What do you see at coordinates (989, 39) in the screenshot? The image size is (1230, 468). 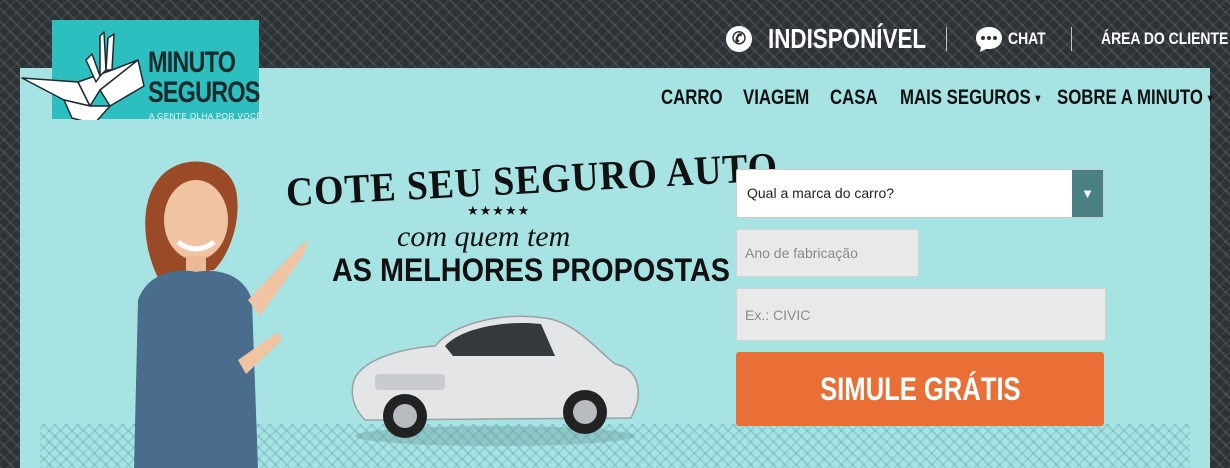 I see `chat-bubble-icon` at bounding box center [989, 39].